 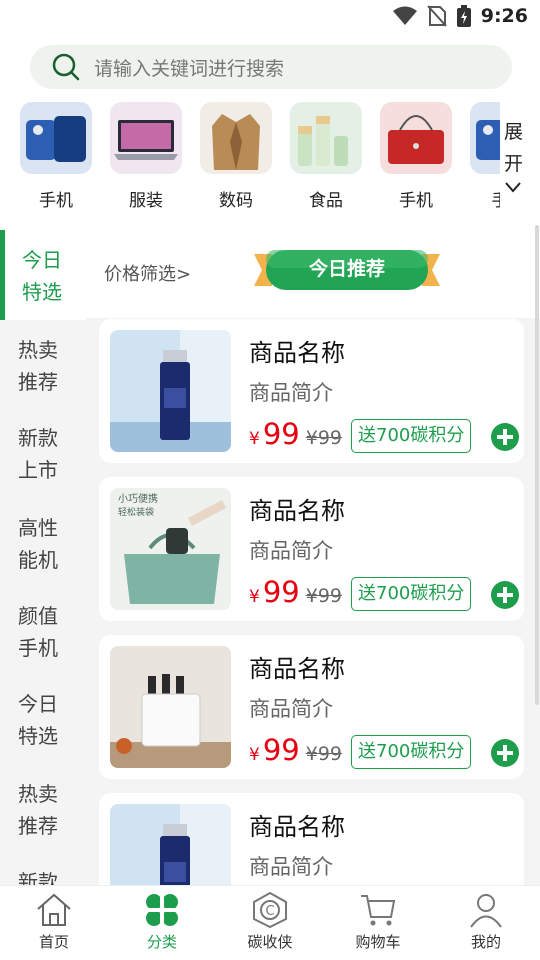 I want to click on phone-thumbnail, so click(x=56, y=138).